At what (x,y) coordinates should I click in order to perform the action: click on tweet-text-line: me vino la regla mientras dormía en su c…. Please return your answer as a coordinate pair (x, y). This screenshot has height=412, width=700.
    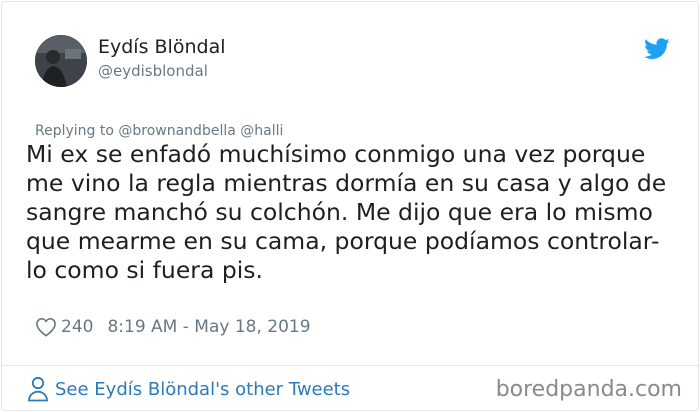
    Looking at the image, I should click on (346, 183).